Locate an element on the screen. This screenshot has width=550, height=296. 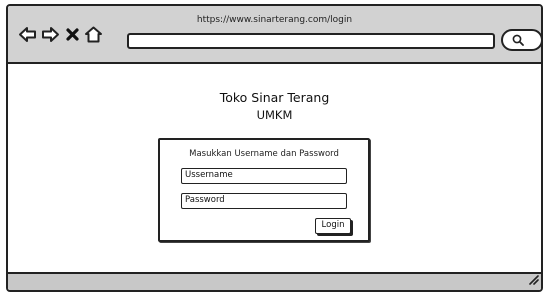
store-subtitle: UMKM is located at coordinates (274, 115).